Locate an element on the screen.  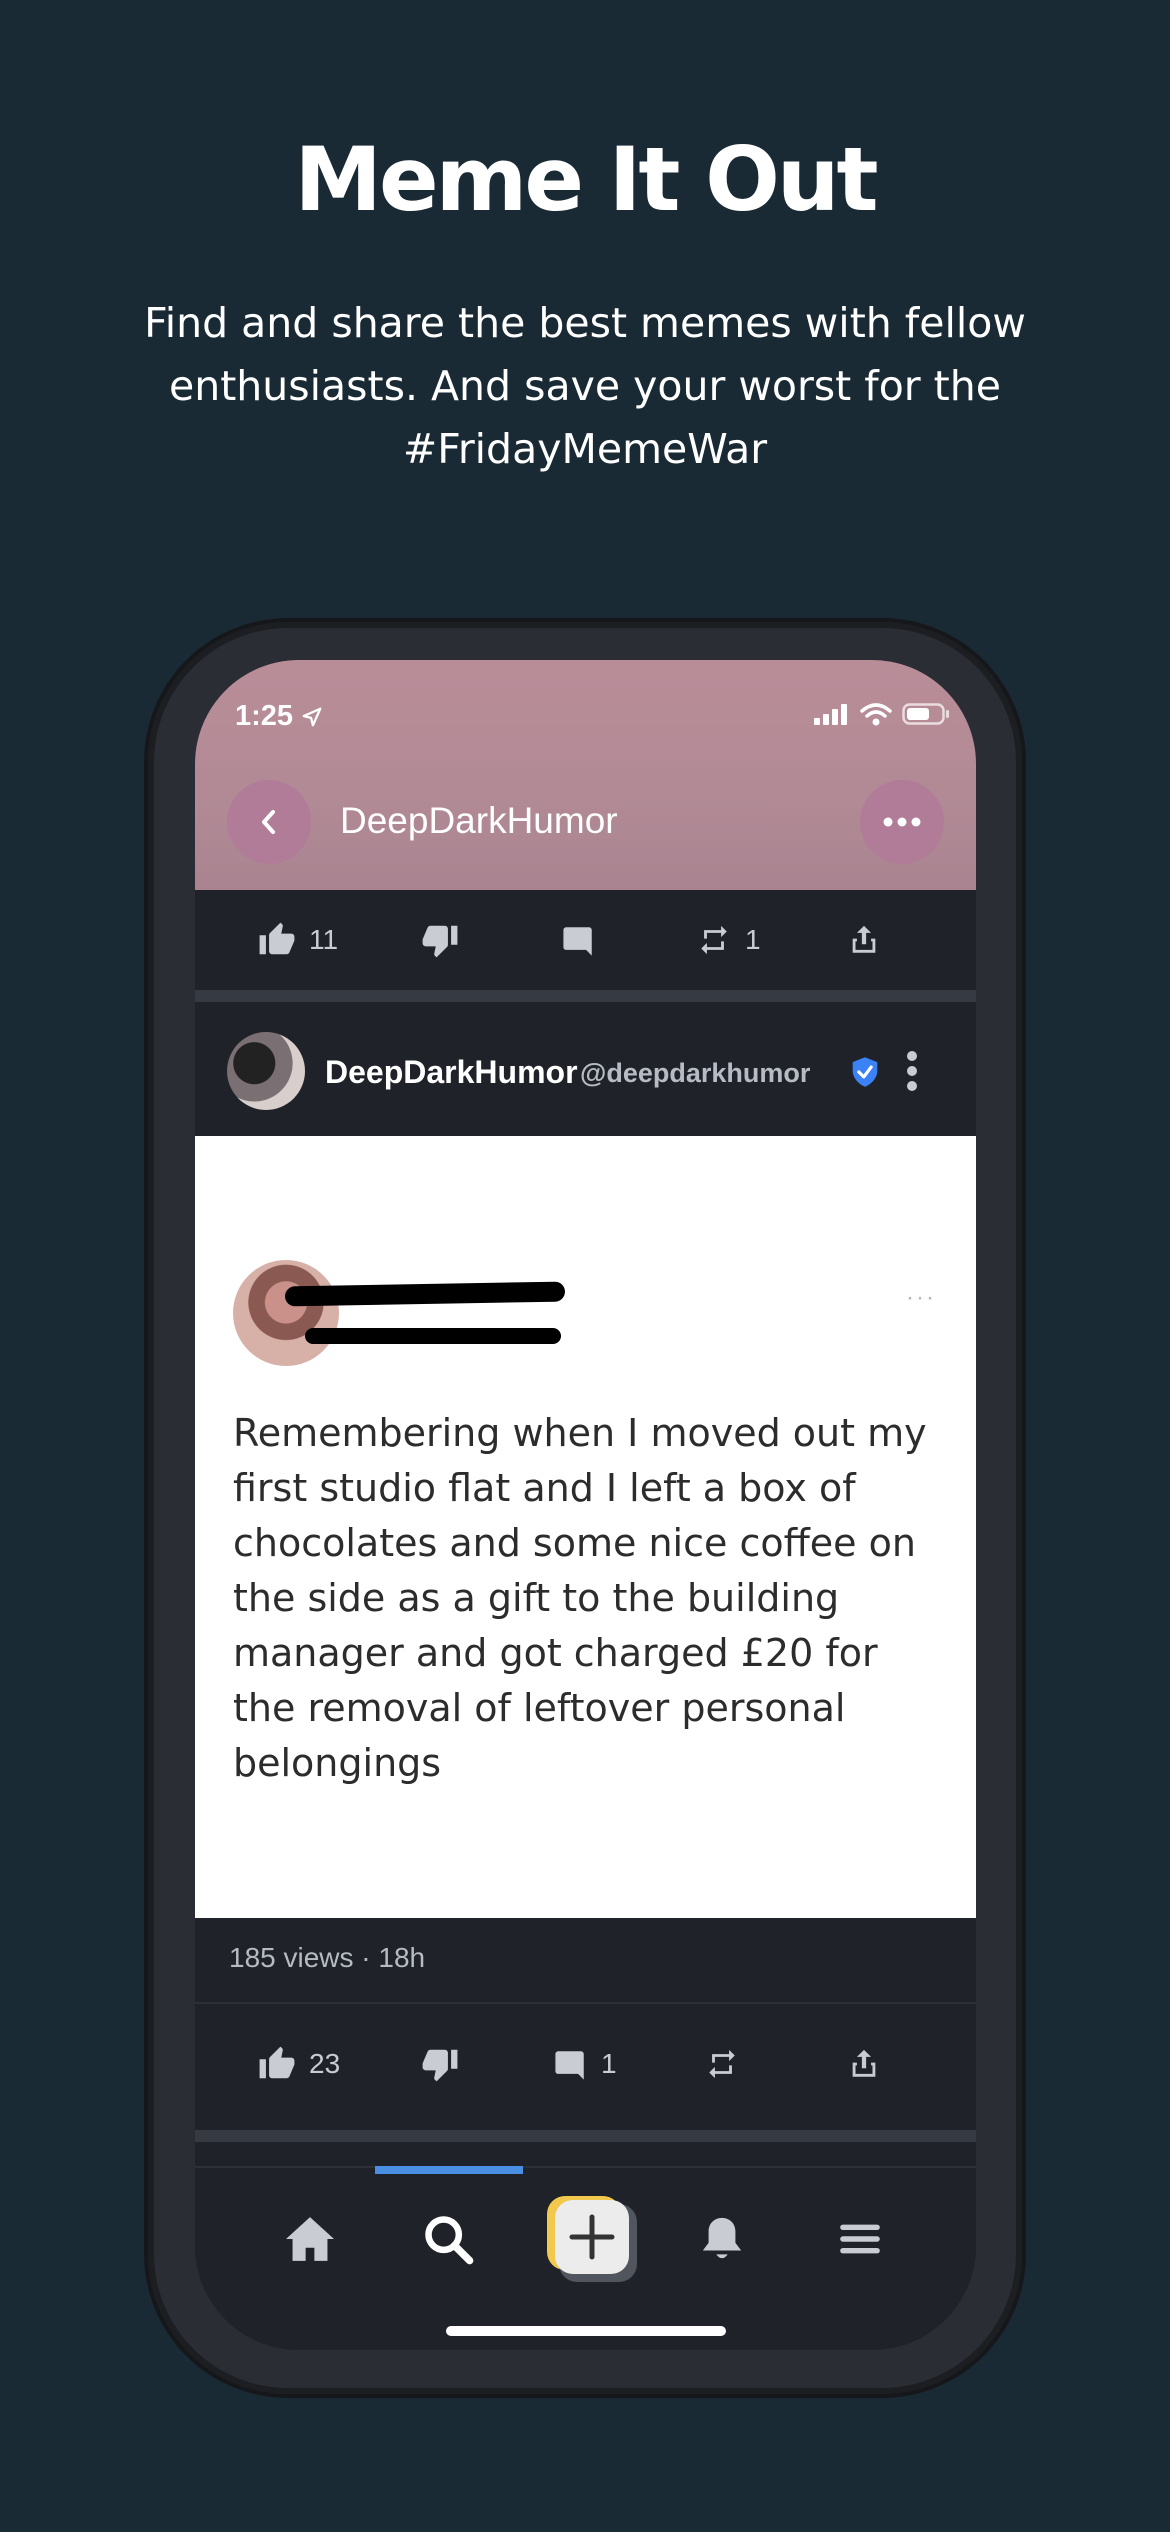
chevron-left-icon is located at coordinates (268, 822).